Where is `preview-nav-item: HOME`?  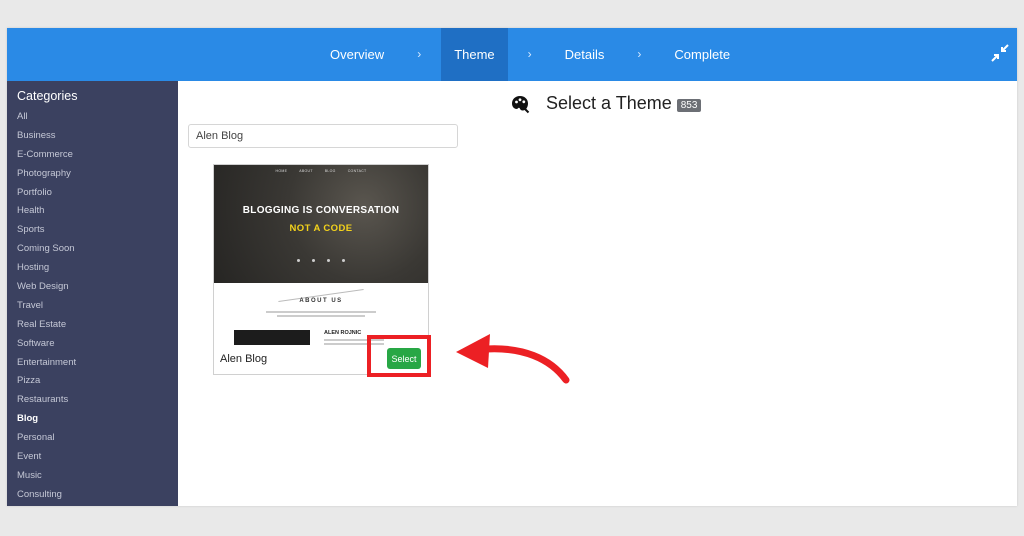 preview-nav-item: HOME is located at coordinates (281, 171).